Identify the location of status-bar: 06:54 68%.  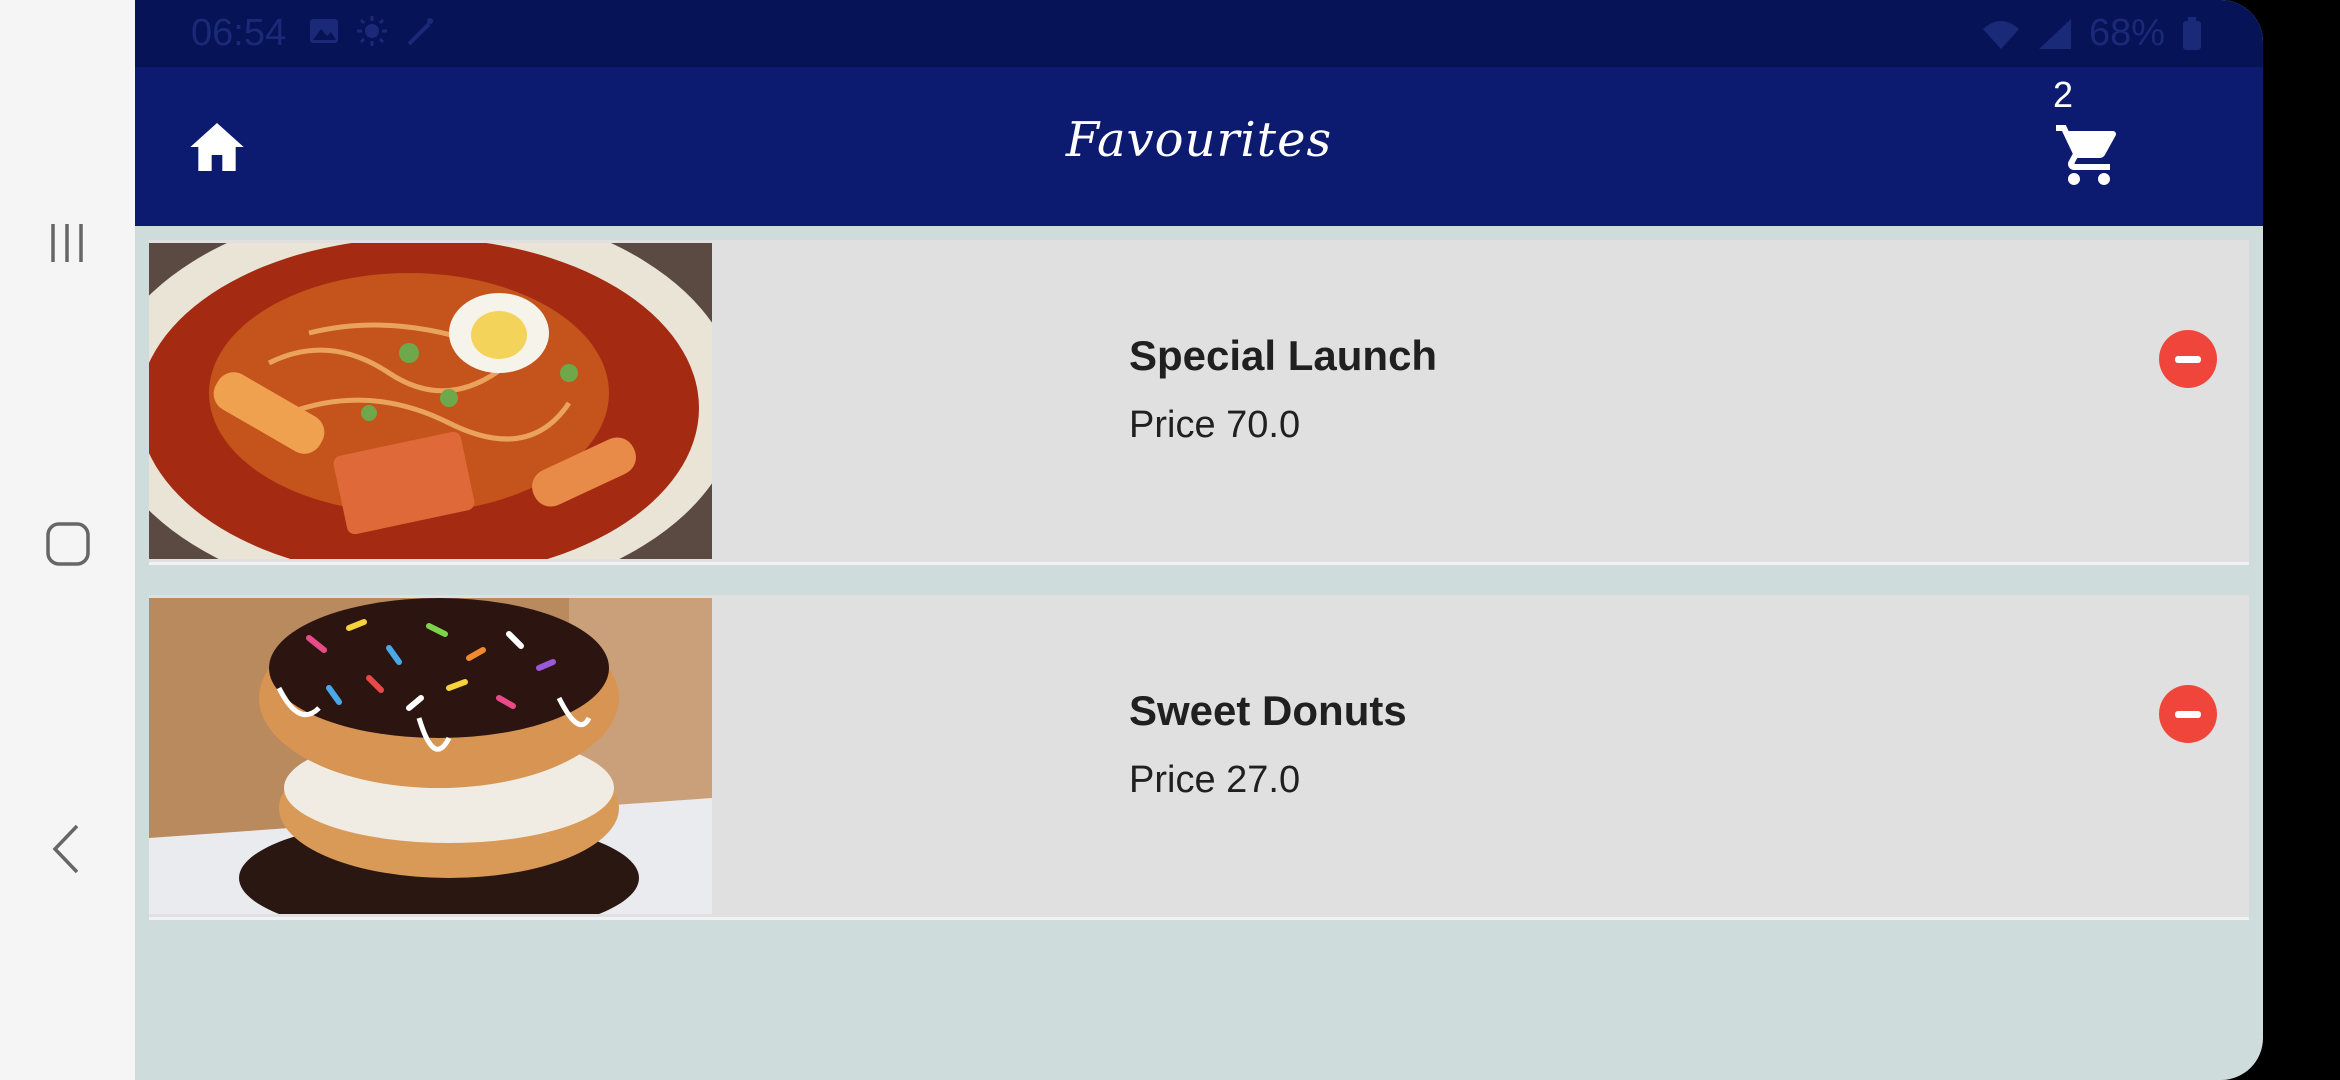
(1199, 33).